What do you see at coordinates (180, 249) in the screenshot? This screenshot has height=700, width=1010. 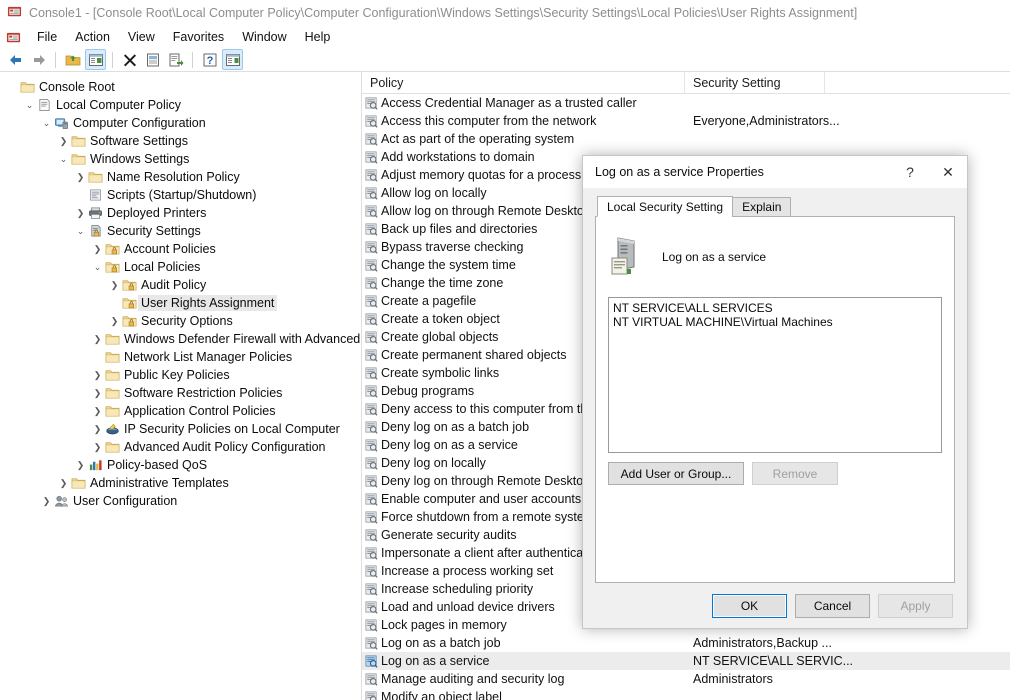 I see `tree-node-account-policies: ❯ Account Policies` at bounding box center [180, 249].